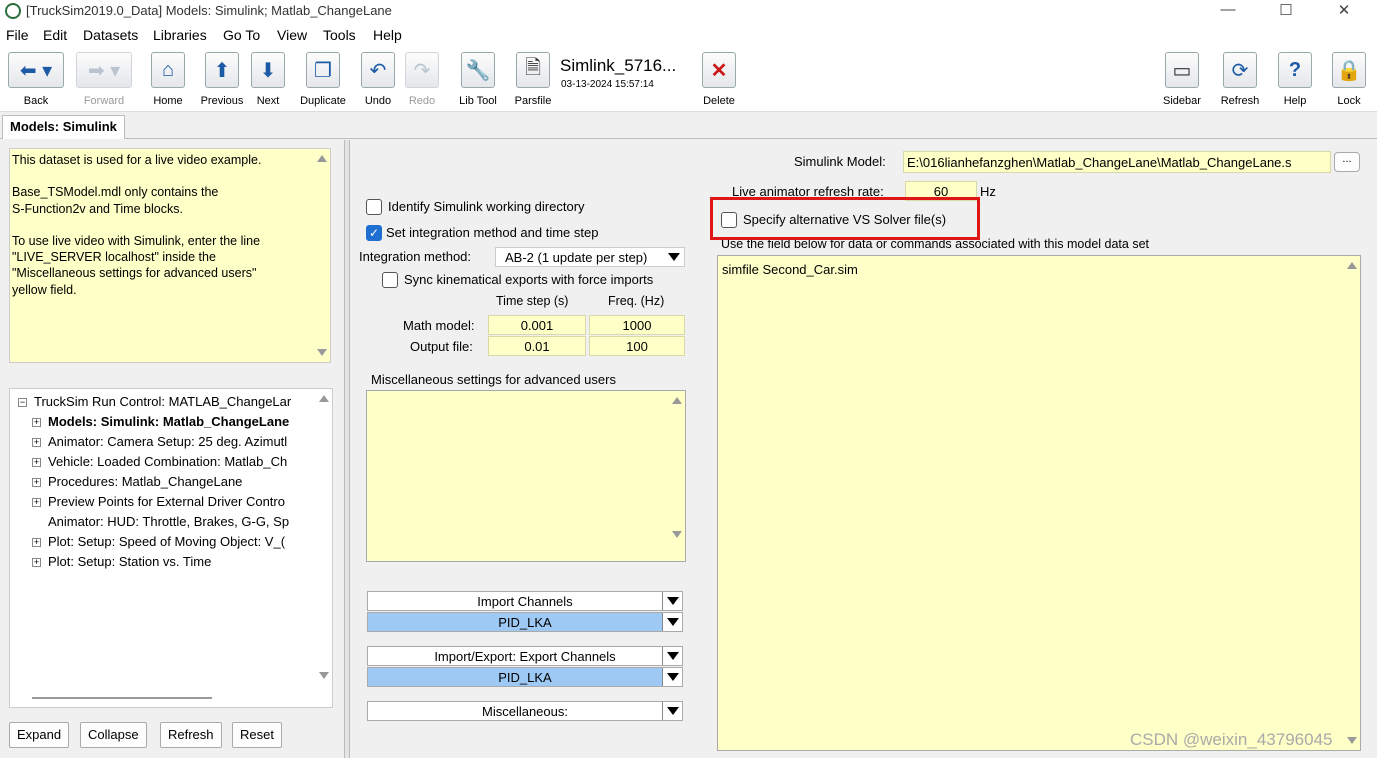  I want to click on refresh-button: ⟳ Refresh, so click(1240, 79).